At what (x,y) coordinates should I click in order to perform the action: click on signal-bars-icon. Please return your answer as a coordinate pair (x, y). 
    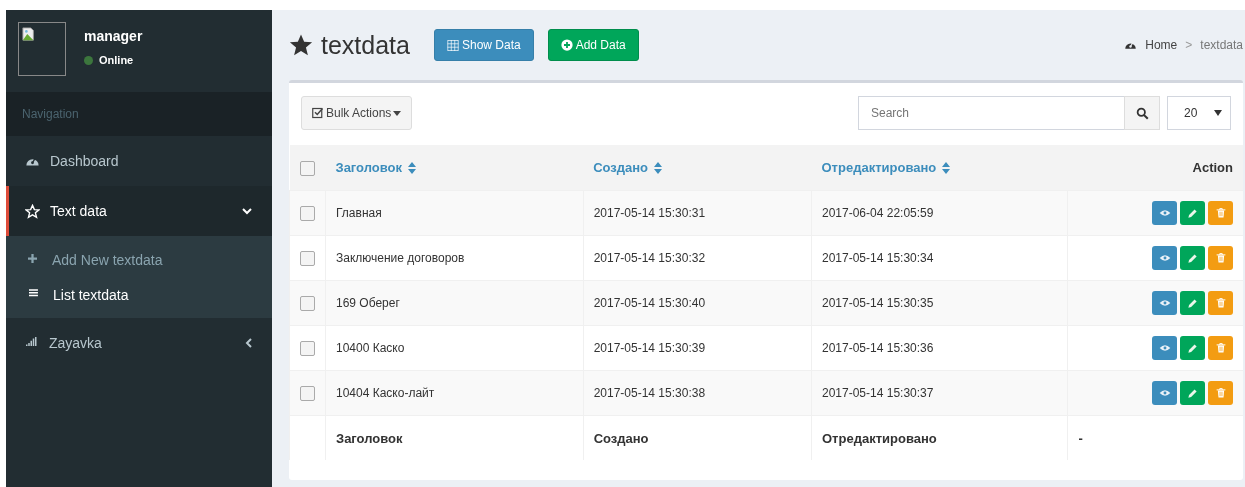
    Looking at the image, I should click on (32, 343).